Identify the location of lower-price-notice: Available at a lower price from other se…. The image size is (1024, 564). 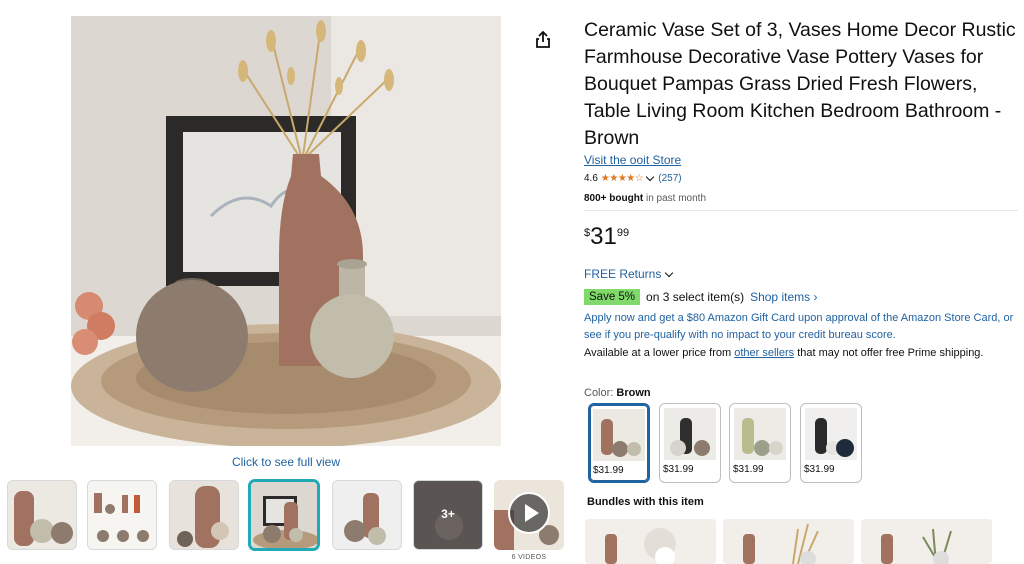
(794, 353).